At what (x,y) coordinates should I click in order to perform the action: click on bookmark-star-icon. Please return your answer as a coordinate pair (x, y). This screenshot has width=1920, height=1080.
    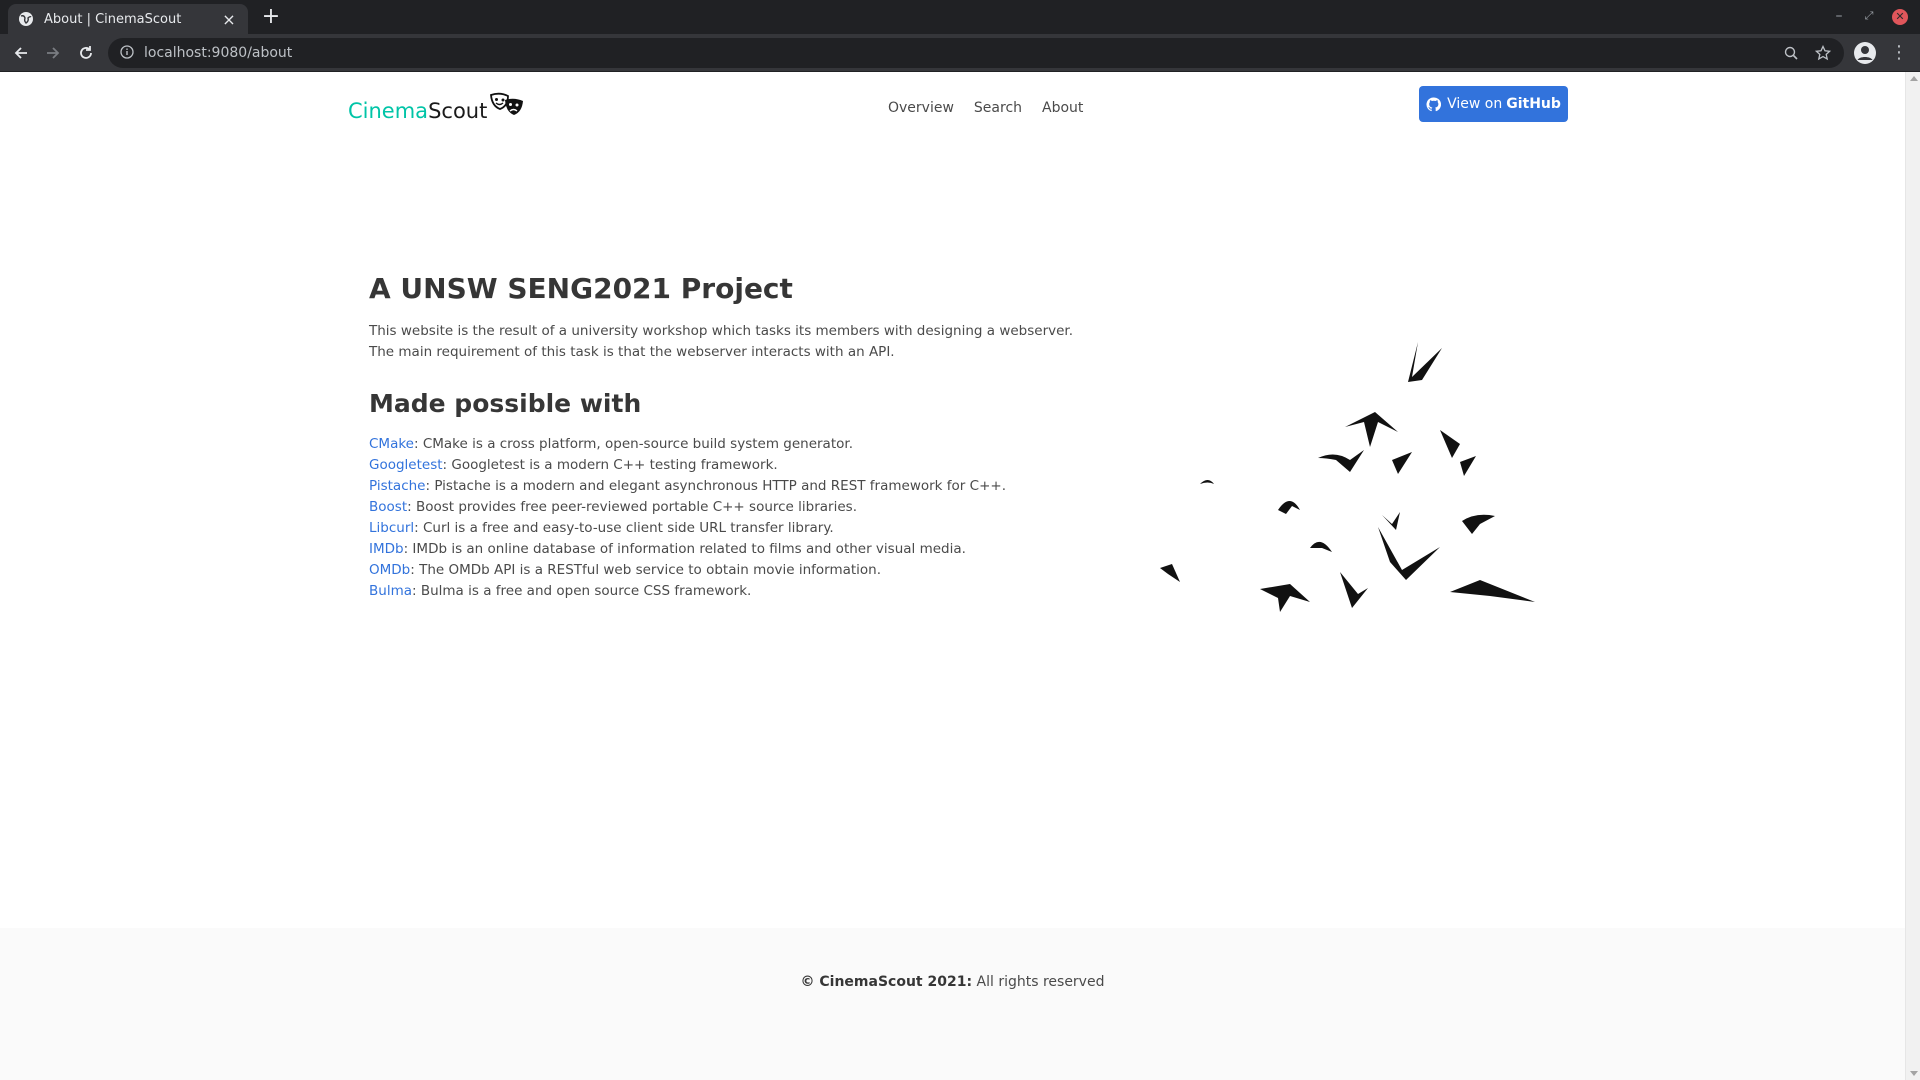
    Looking at the image, I should click on (1823, 53).